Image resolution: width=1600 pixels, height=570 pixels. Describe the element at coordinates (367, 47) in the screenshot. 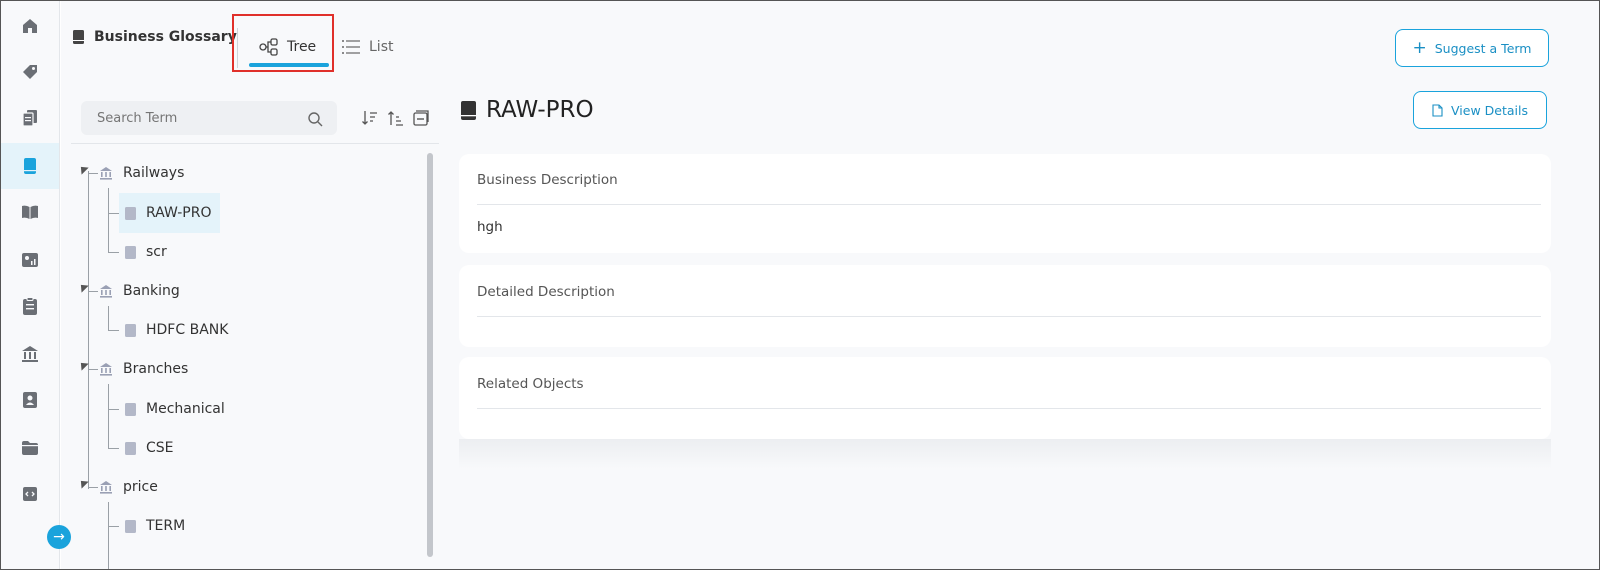

I see `tab-list: List` at that location.